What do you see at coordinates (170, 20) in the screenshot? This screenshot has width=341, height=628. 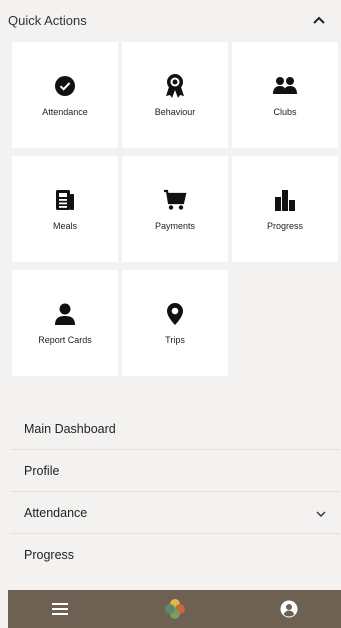 I see `quick-actions-header: Quick Actions` at bounding box center [170, 20].